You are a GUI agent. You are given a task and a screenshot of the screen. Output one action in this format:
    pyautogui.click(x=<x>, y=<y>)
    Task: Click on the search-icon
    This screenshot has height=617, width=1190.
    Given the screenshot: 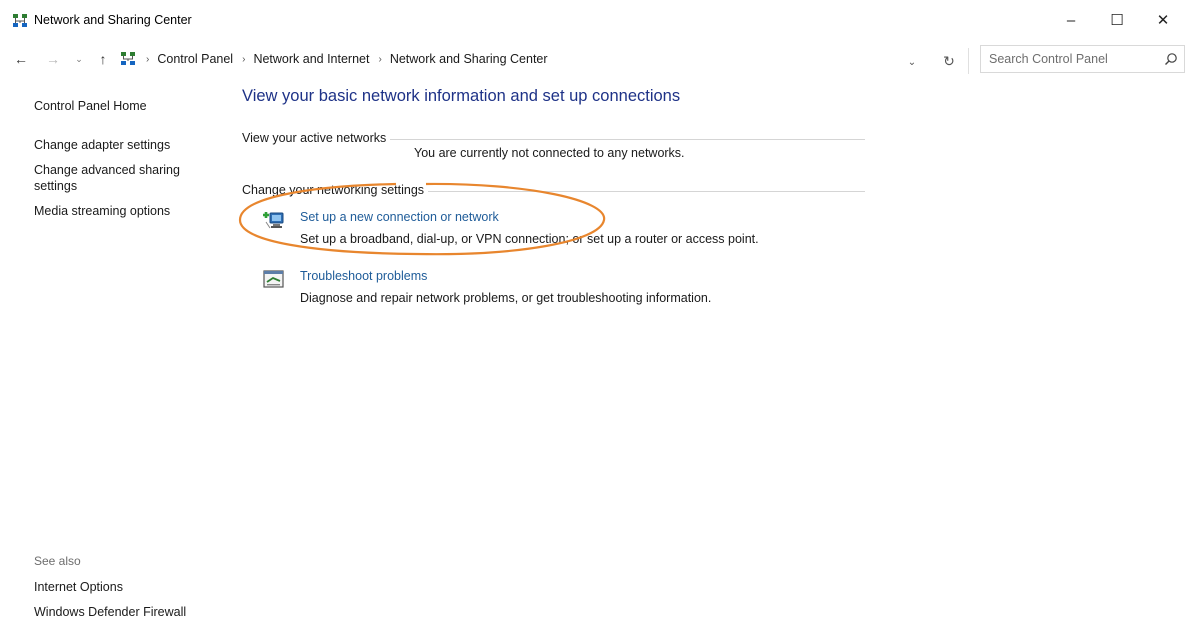 What is the action you would take?
    pyautogui.click(x=1171, y=59)
    